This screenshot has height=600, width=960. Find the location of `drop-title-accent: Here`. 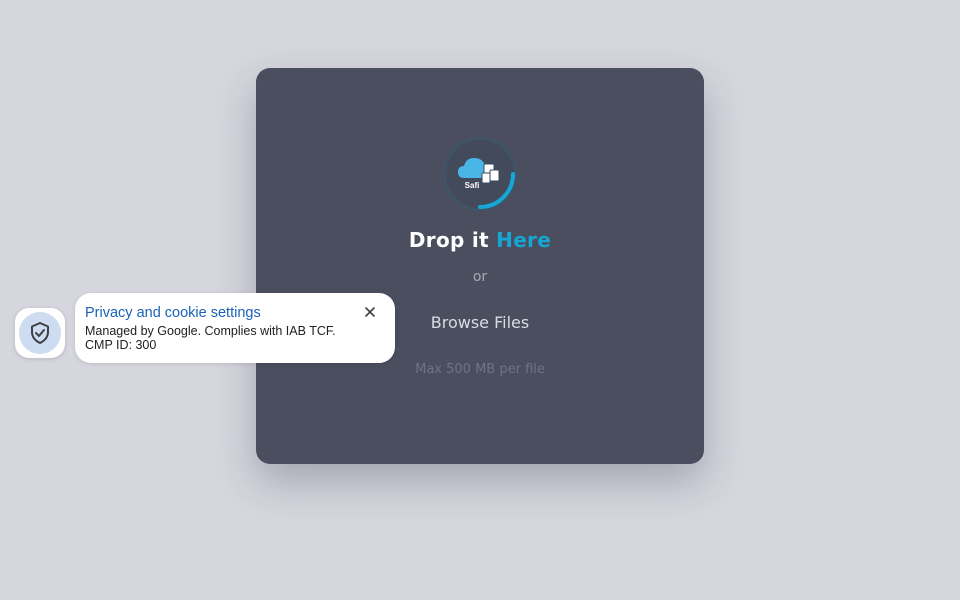

drop-title-accent: Here is located at coordinates (524, 240).